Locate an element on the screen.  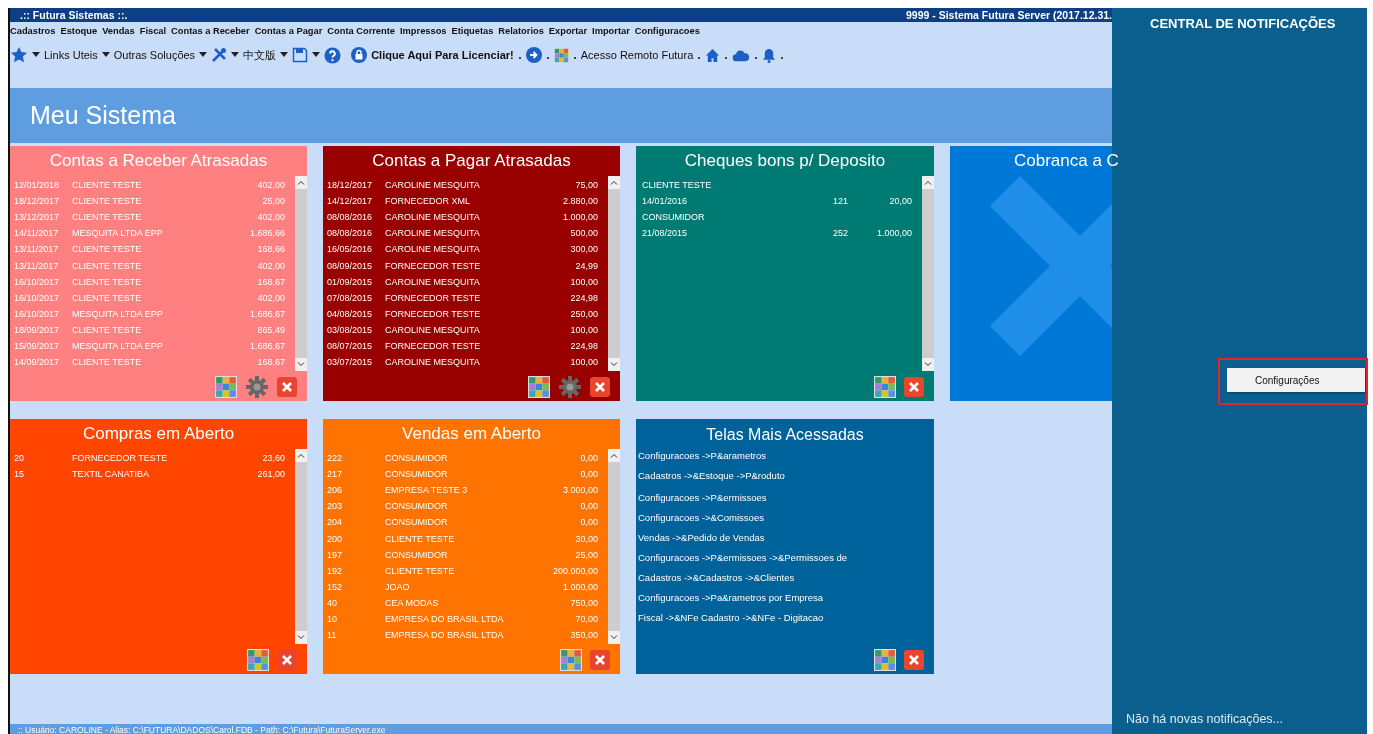
menu-item: Configuracoes is located at coordinates (667, 31).